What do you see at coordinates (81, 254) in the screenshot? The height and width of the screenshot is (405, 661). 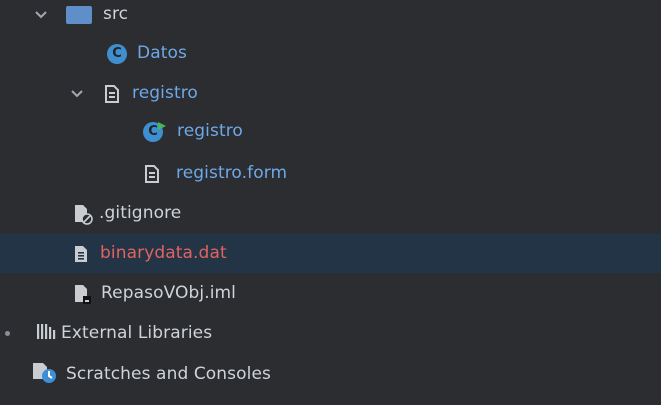 I see `text-file-icon` at bounding box center [81, 254].